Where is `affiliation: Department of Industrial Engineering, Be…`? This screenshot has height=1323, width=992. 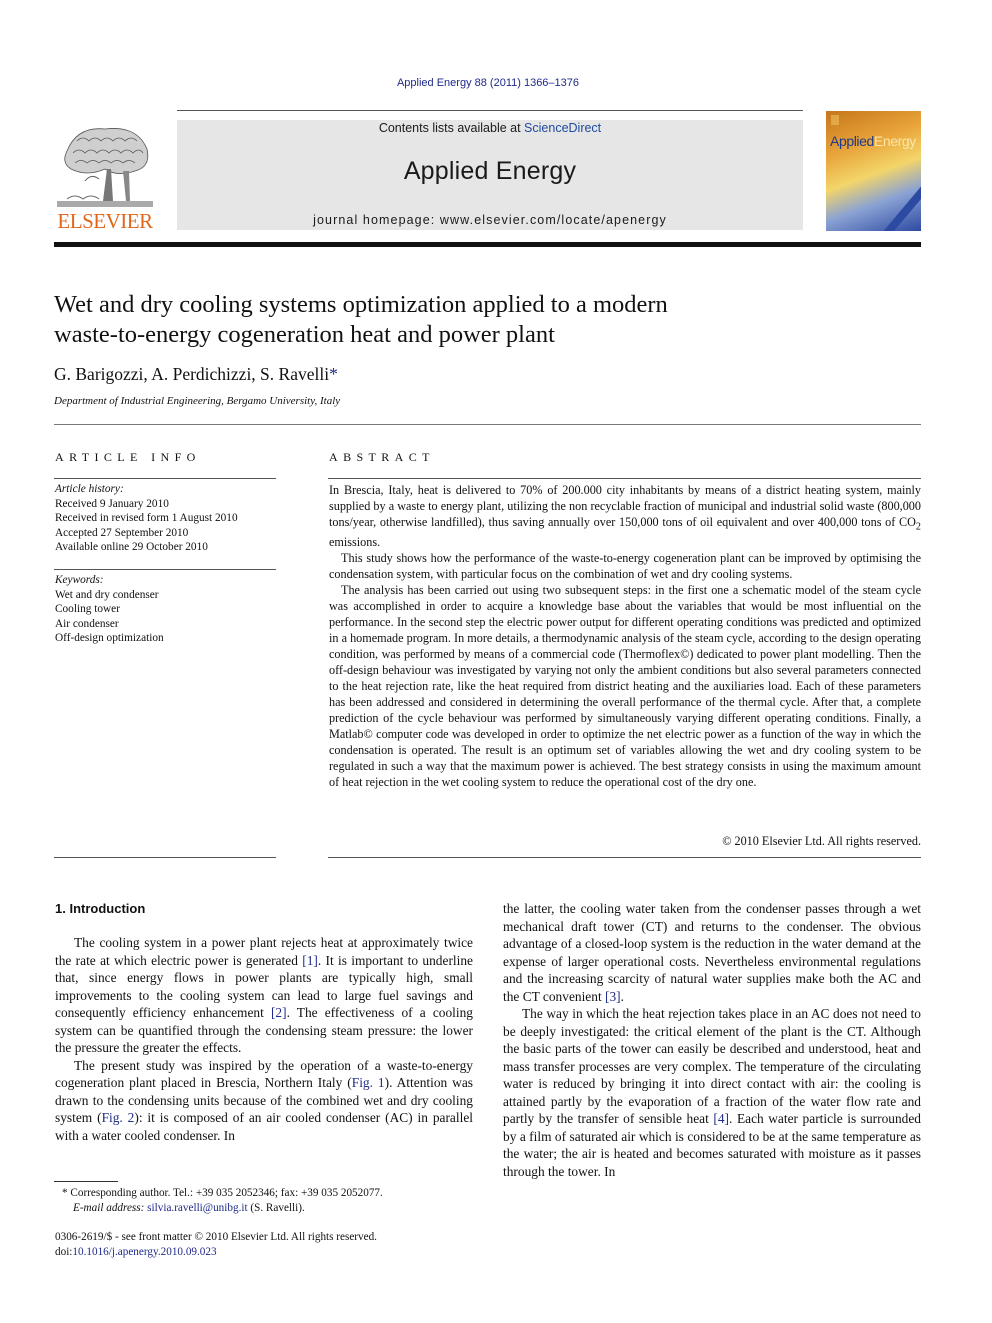 affiliation: Department of Industrial Engineering, Be… is located at coordinates (197, 401).